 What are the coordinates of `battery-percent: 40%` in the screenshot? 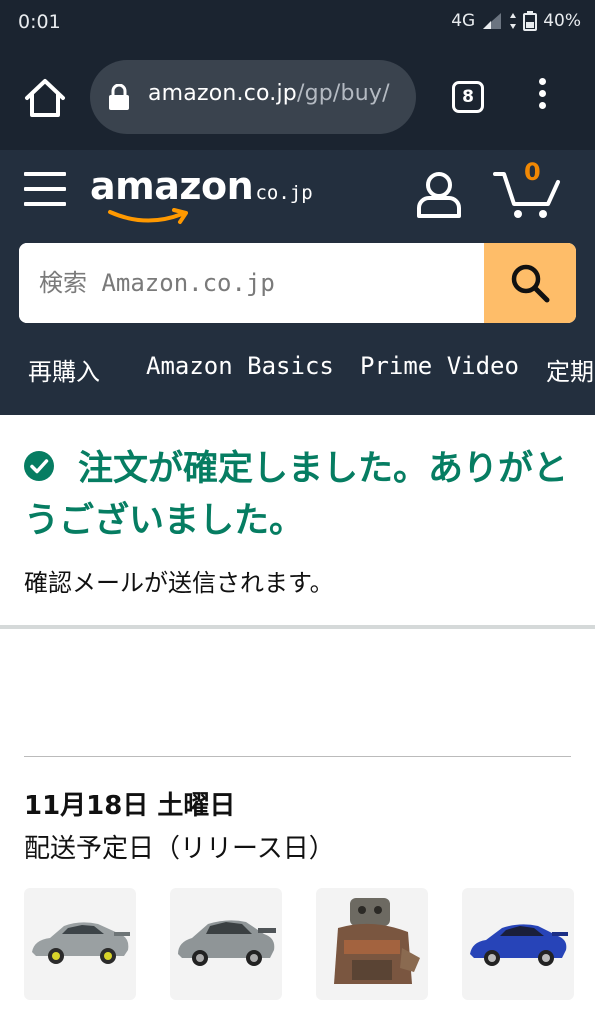 It's located at (562, 21).